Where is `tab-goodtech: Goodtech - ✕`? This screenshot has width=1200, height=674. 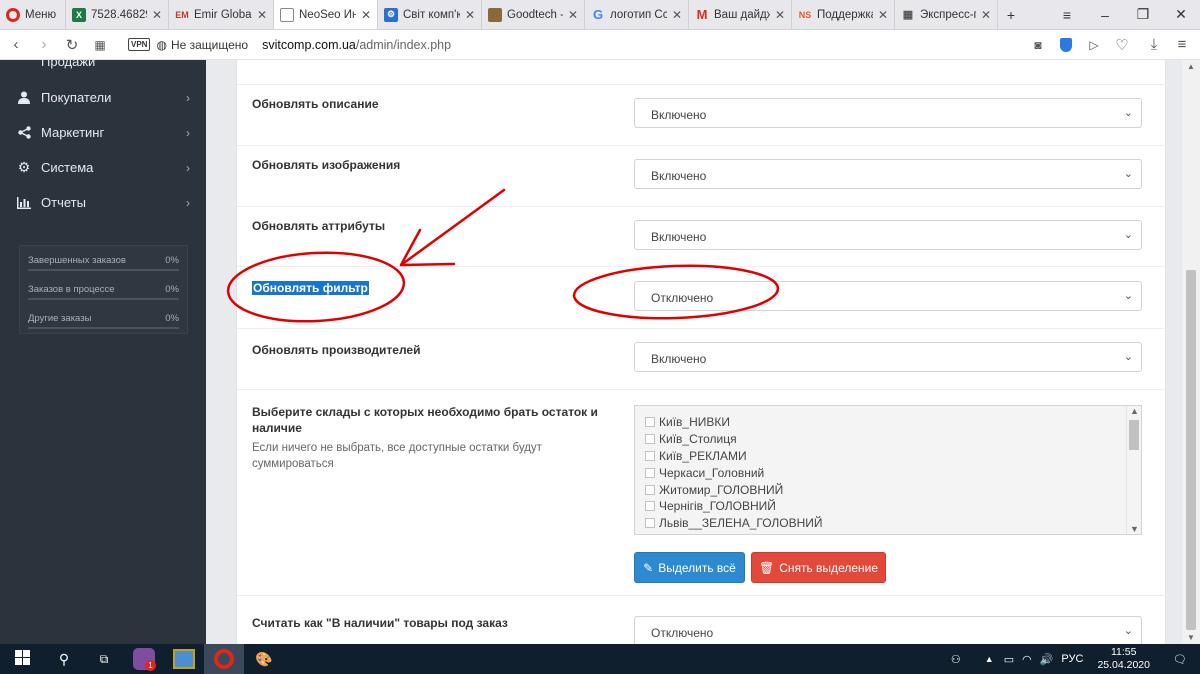 tab-goodtech: Goodtech - ✕ is located at coordinates (533, 14).